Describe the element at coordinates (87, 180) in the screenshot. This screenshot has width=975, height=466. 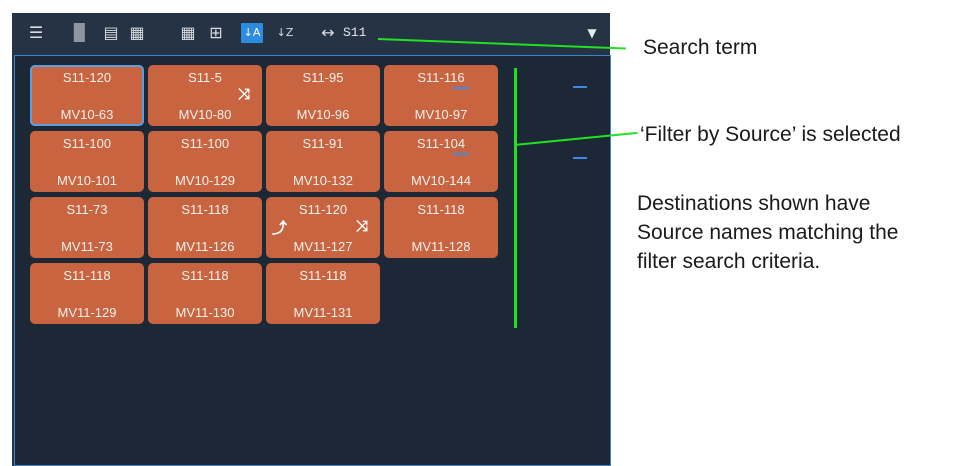
I see `tile-destination-label: MV10-101` at that location.